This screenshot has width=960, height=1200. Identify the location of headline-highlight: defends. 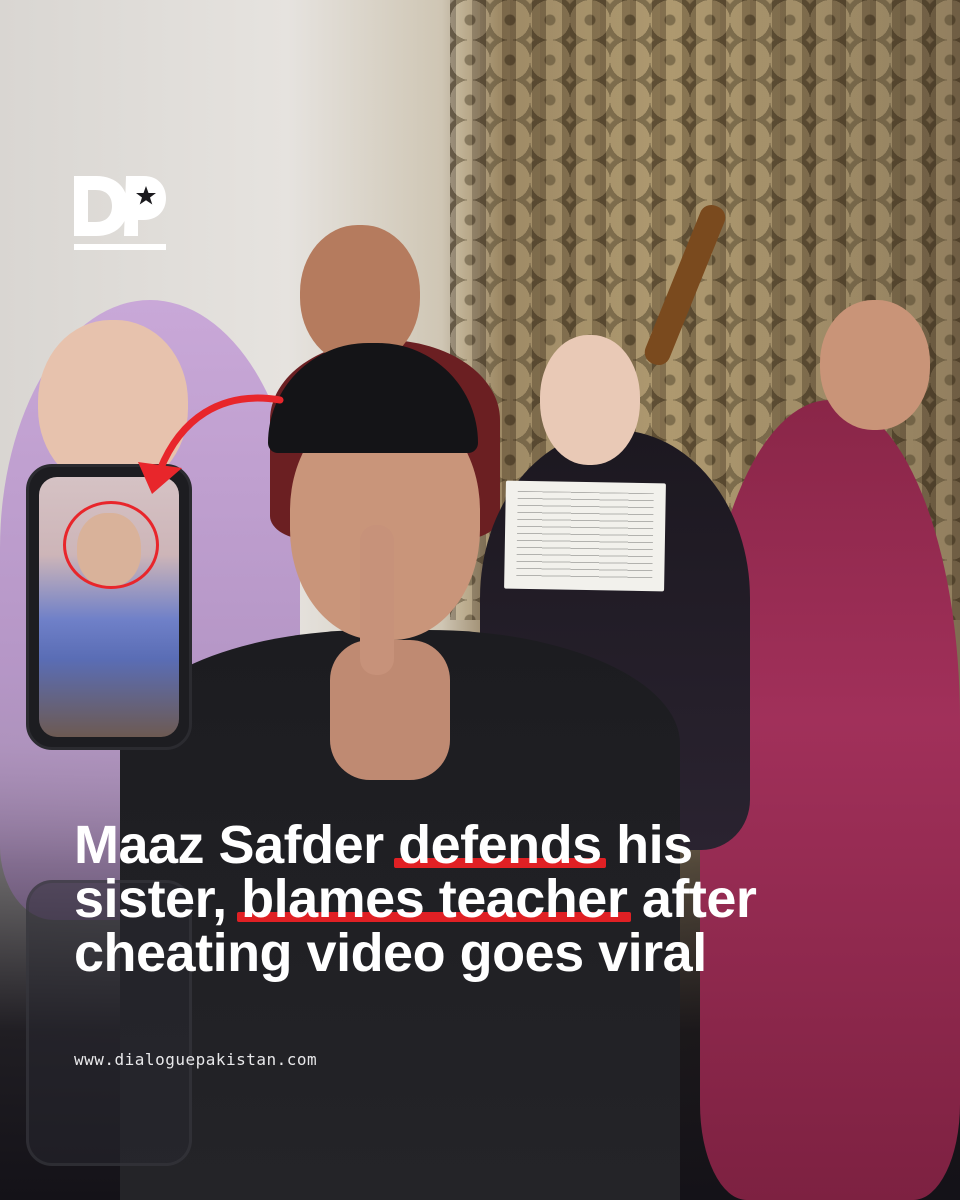
(500, 845).